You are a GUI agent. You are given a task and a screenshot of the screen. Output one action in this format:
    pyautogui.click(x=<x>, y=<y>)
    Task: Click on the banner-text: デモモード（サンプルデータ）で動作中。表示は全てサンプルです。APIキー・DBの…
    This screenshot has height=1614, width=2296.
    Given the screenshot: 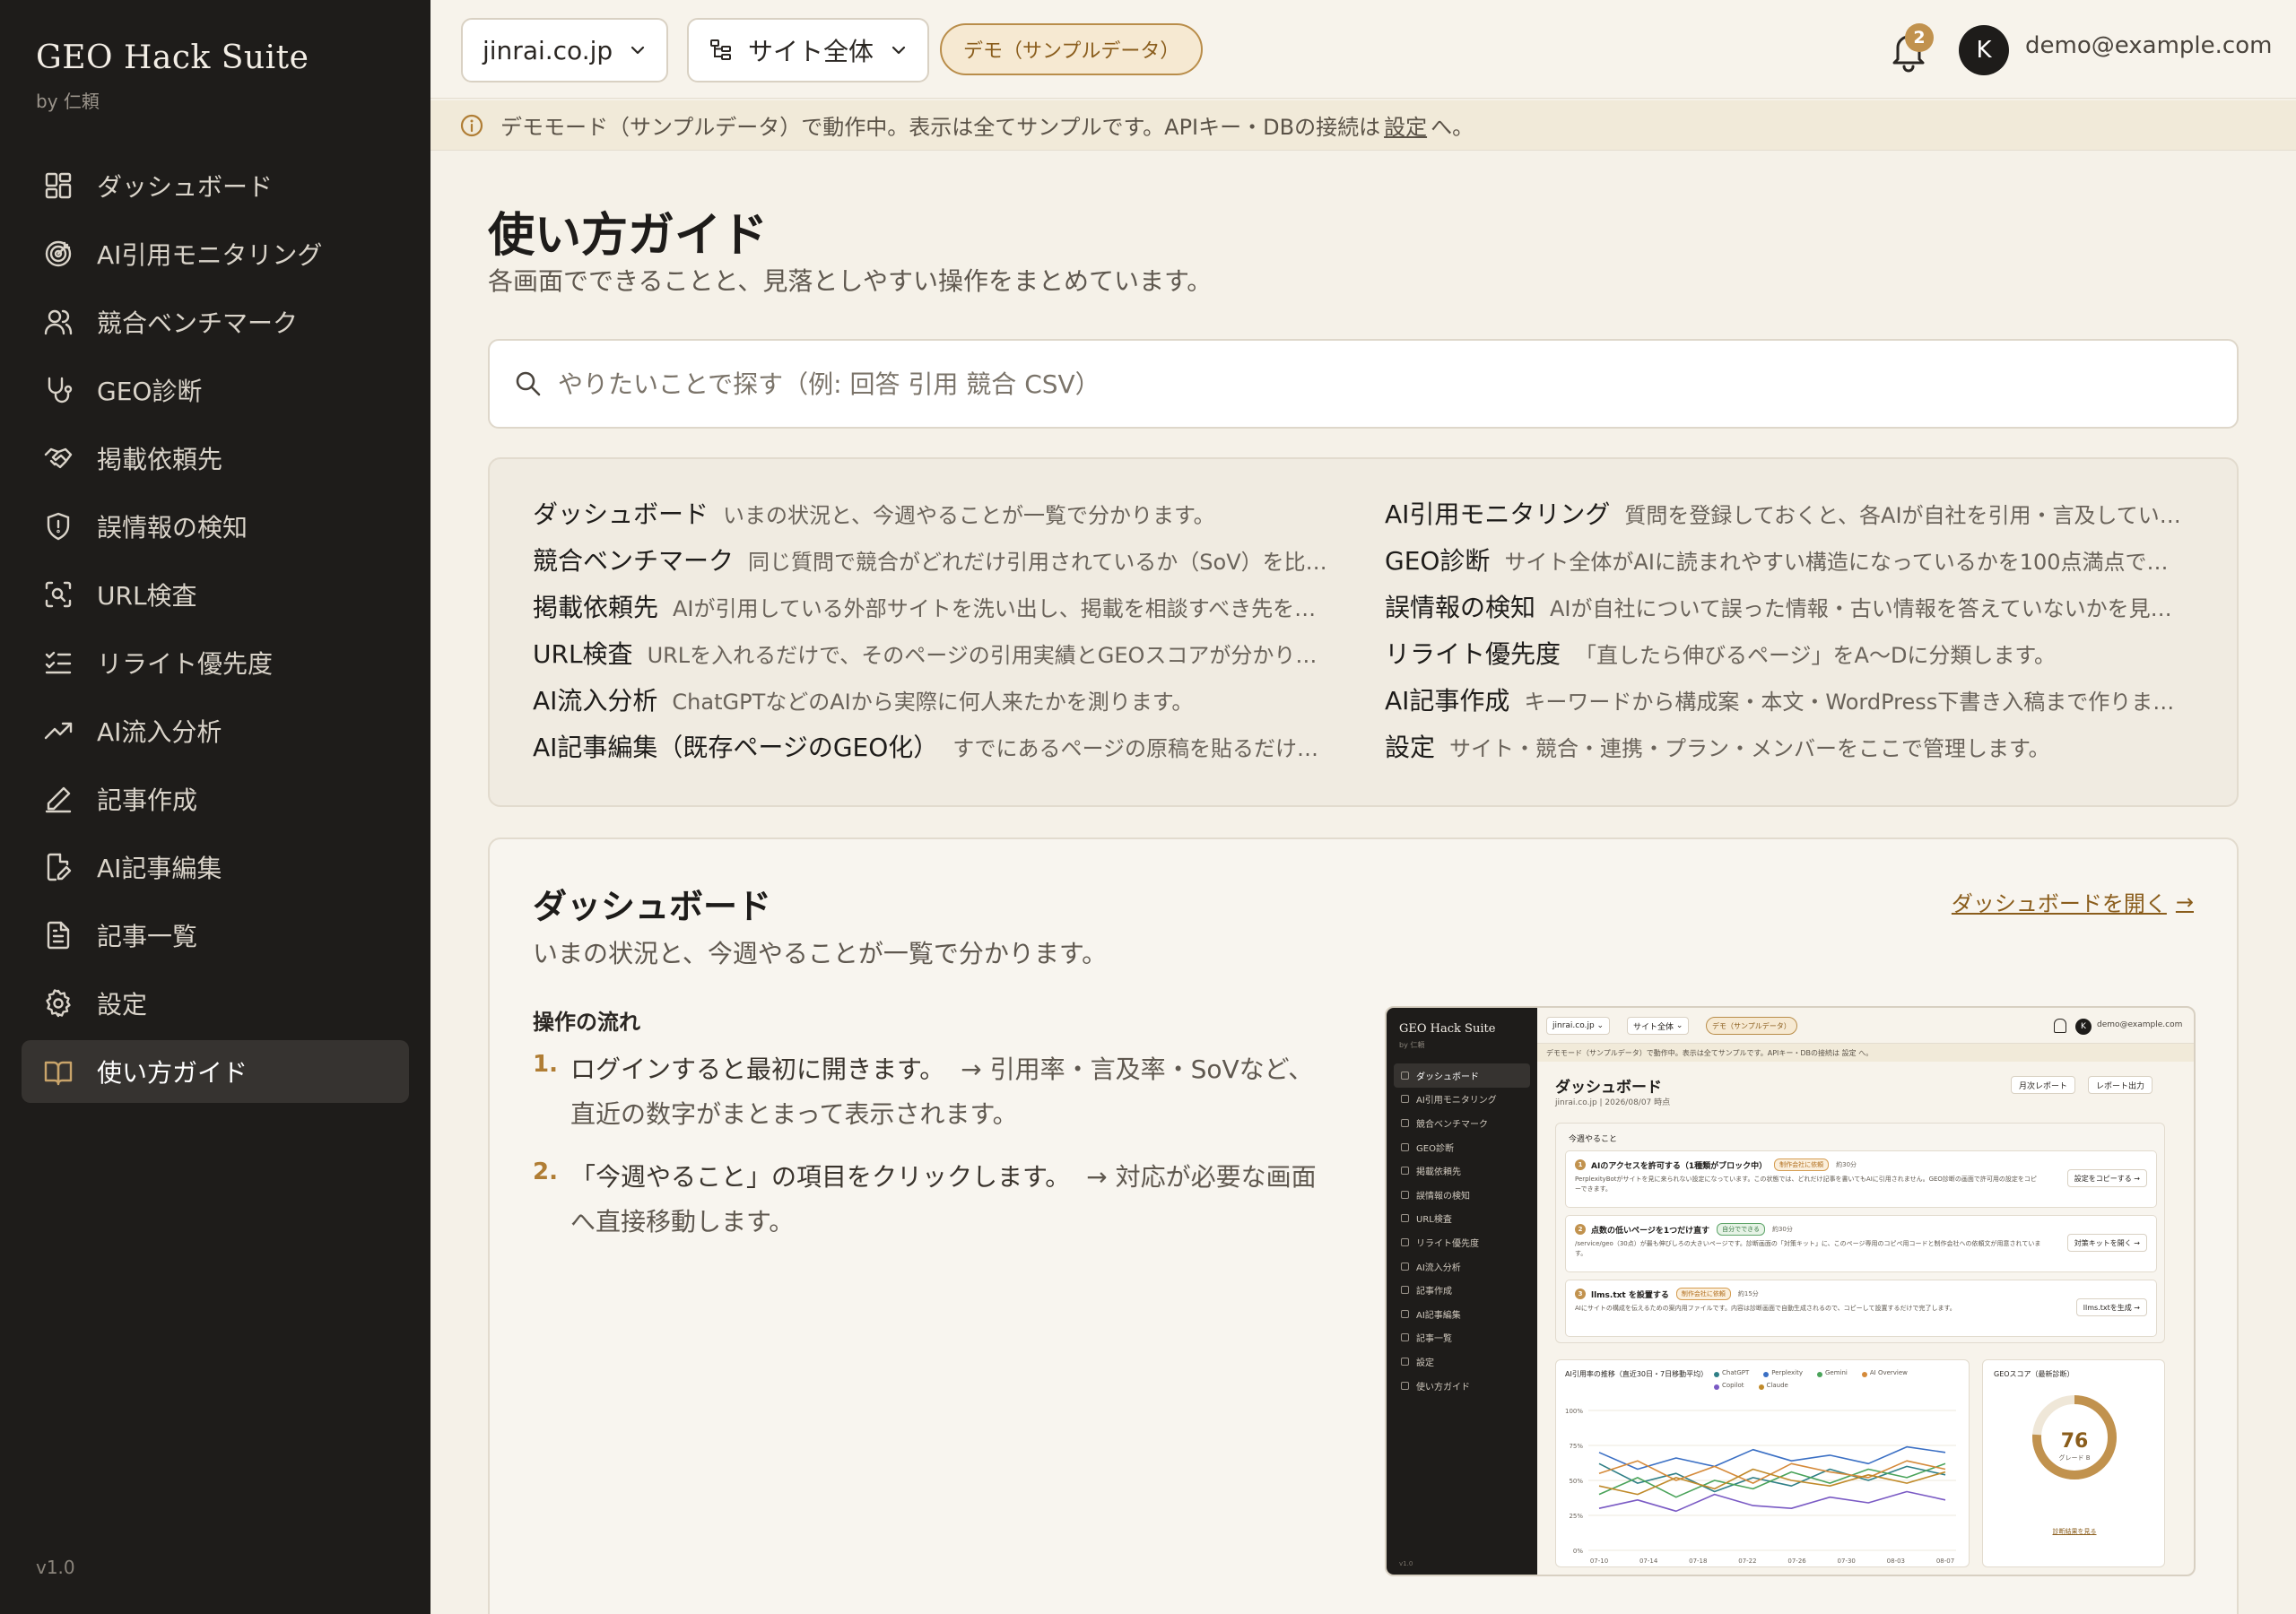 What is the action you would take?
    pyautogui.click(x=940, y=127)
    